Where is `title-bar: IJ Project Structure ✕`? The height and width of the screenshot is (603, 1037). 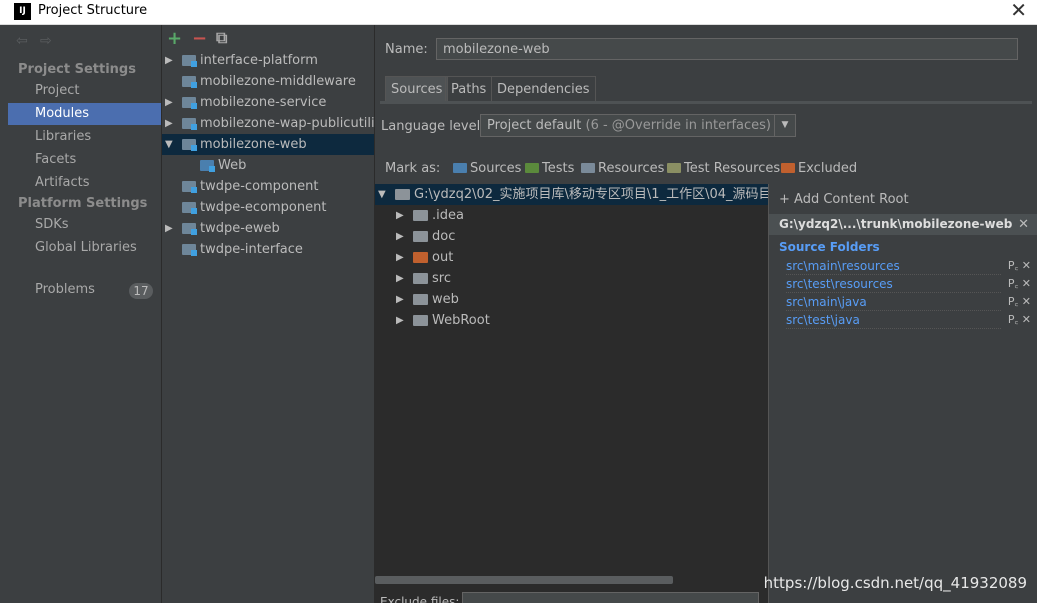 title-bar: IJ Project Structure ✕ is located at coordinates (518, 12).